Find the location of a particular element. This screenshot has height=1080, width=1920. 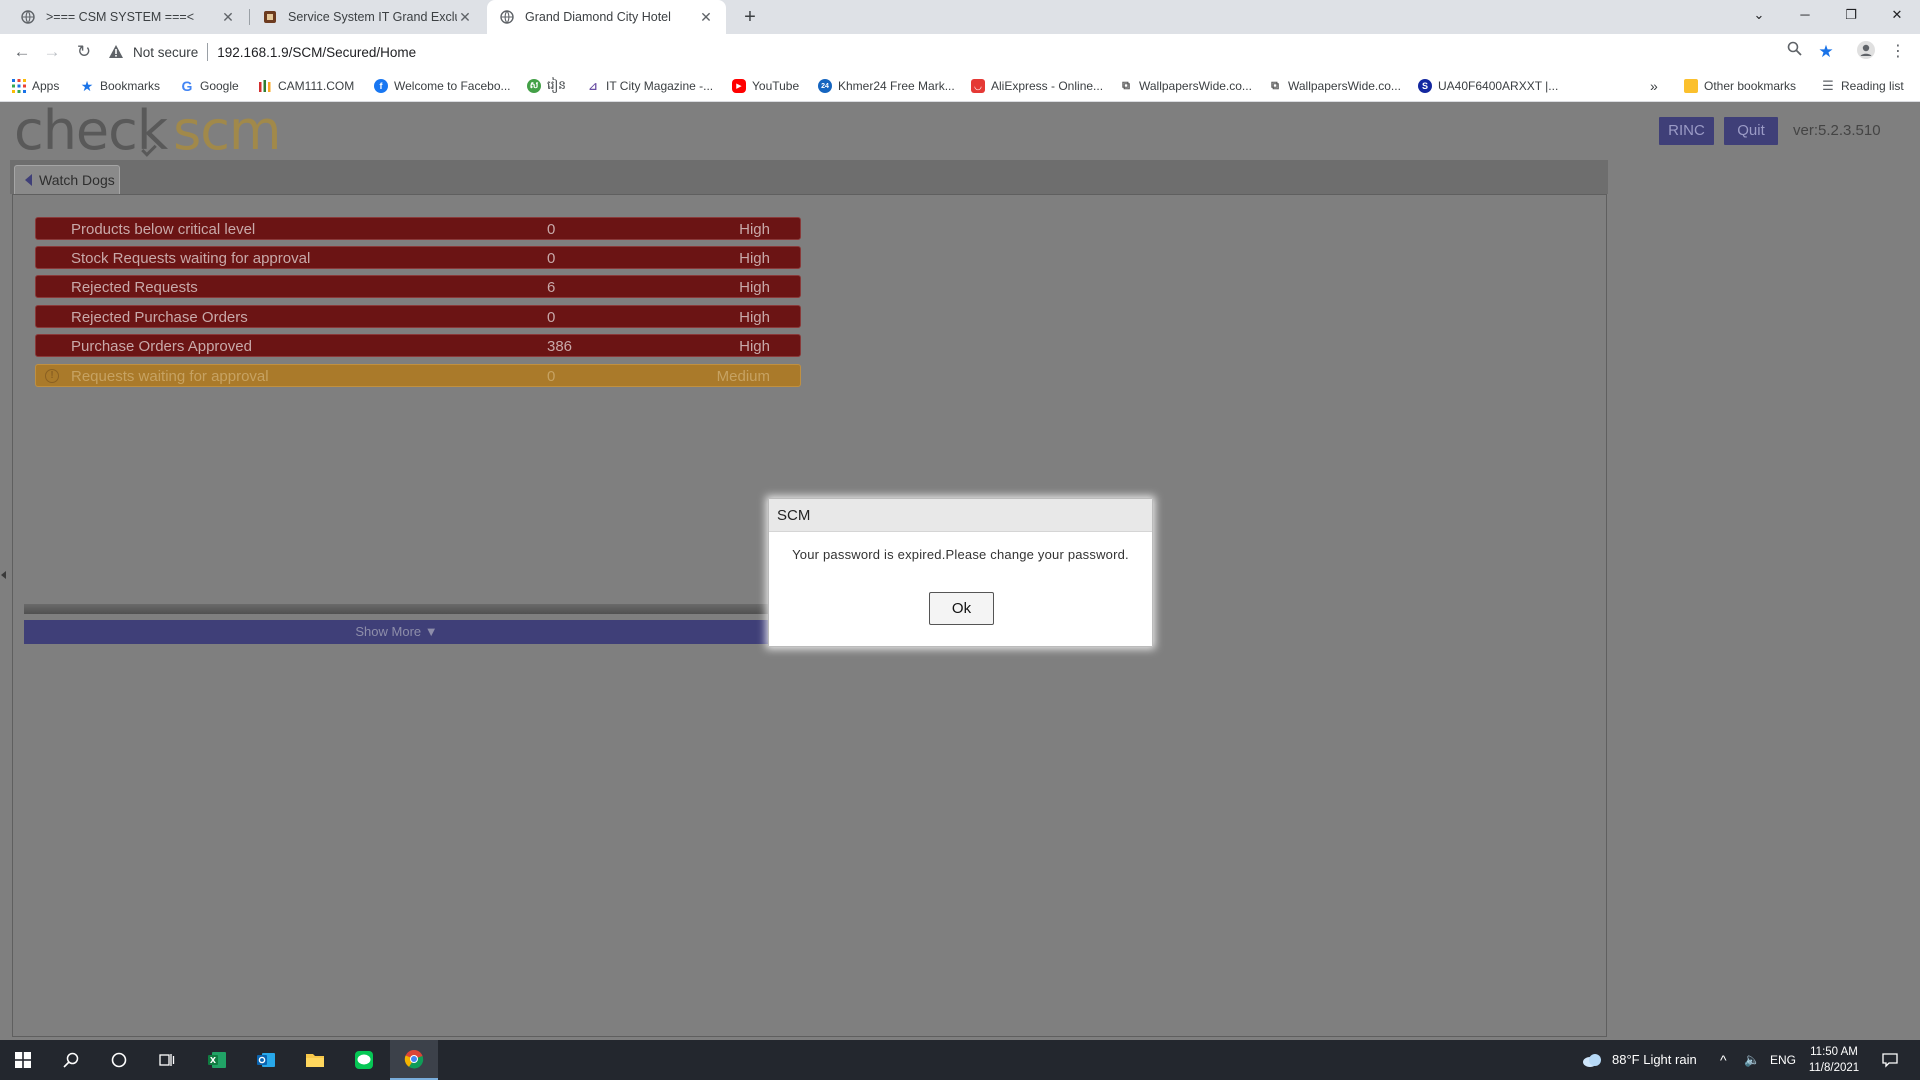

bookmark-label: CAM111.COM is located at coordinates (316, 86).